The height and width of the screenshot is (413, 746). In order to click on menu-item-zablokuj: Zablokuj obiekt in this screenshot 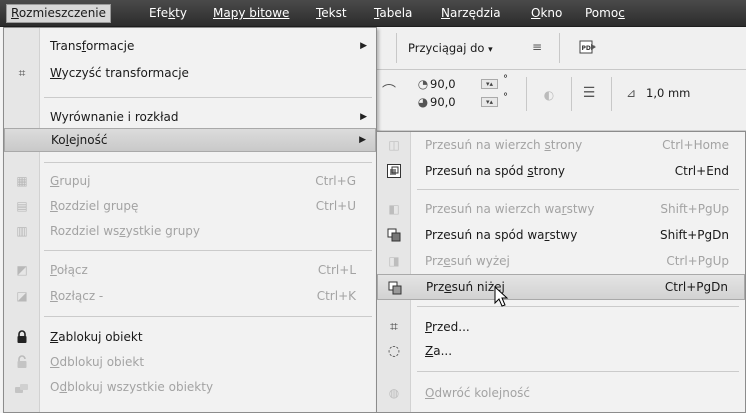, I will do `click(190, 337)`.